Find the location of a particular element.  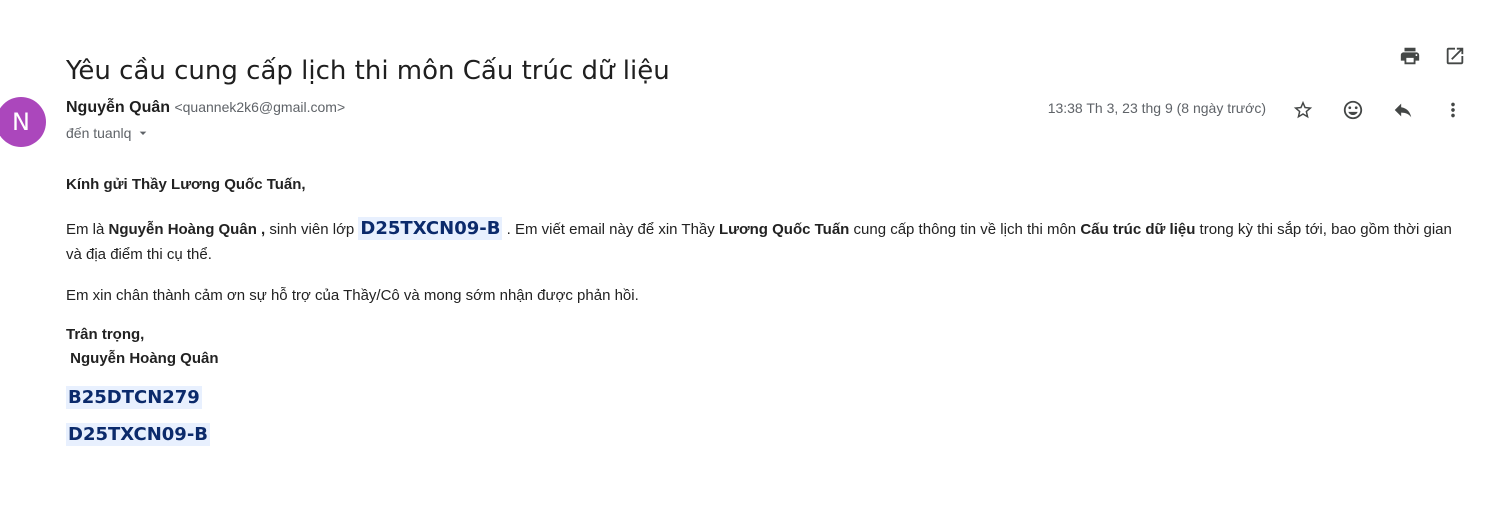

more-options-button is located at coordinates (1453, 110).